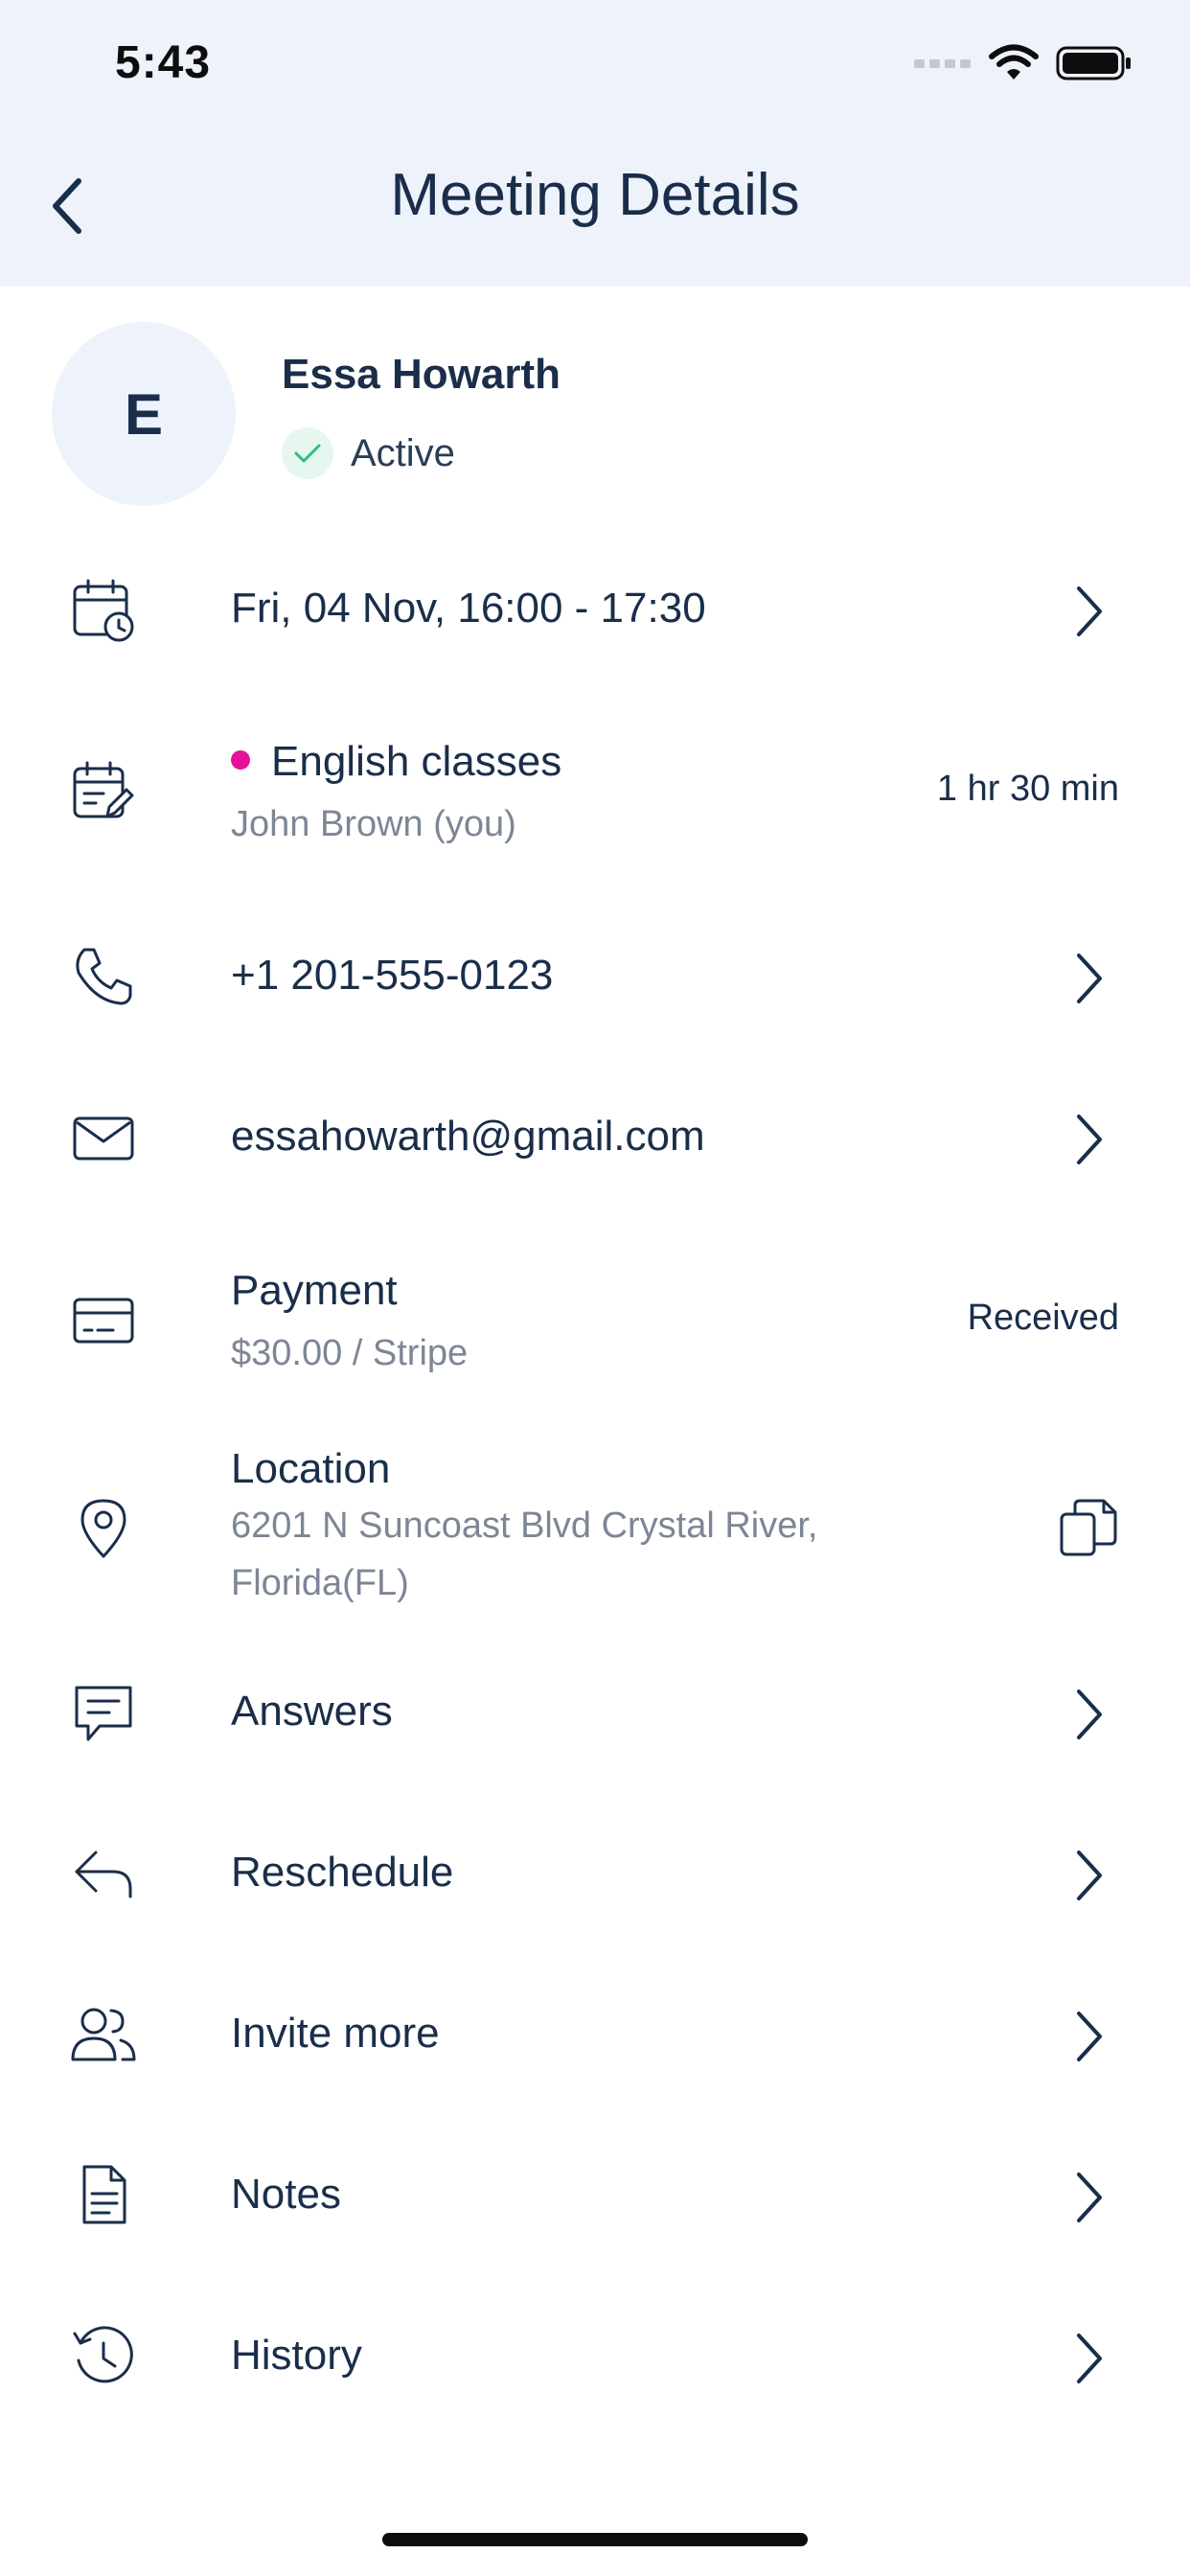 The width and height of the screenshot is (1190, 2576). I want to click on history-icon, so click(103, 2354).